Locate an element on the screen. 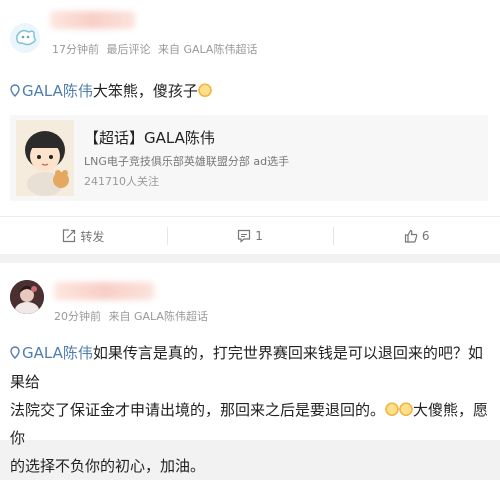 The width and height of the screenshot is (500, 480). thumbs-up-icon is located at coordinates (411, 236).